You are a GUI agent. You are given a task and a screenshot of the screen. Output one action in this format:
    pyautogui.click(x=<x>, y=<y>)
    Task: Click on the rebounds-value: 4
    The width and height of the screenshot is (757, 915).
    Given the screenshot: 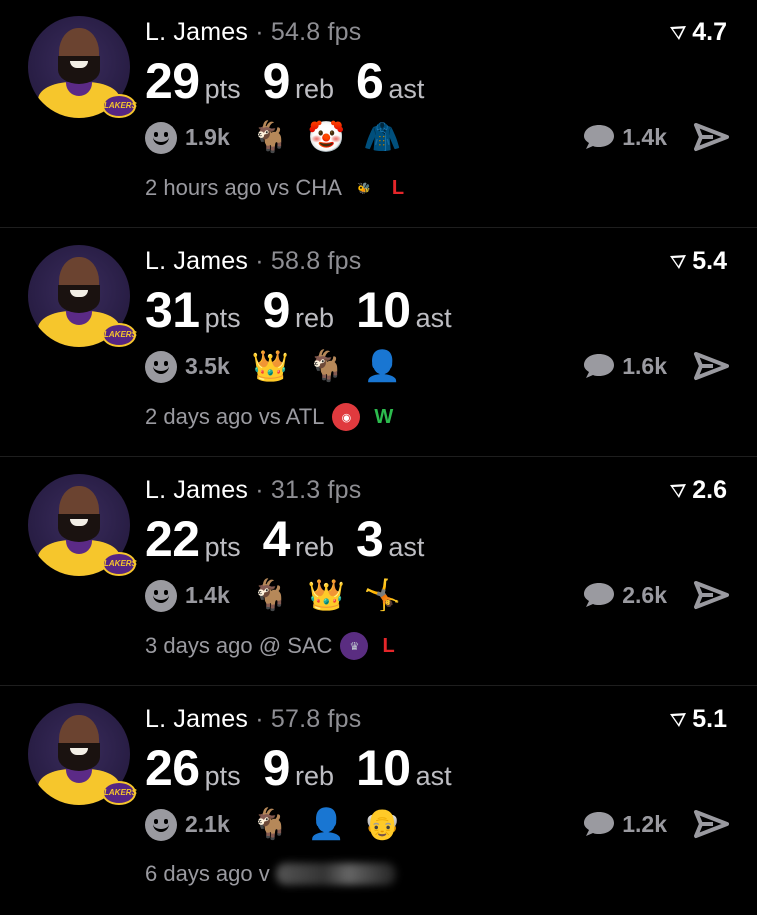 What is the action you would take?
    pyautogui.click(x=276, y=539)
    